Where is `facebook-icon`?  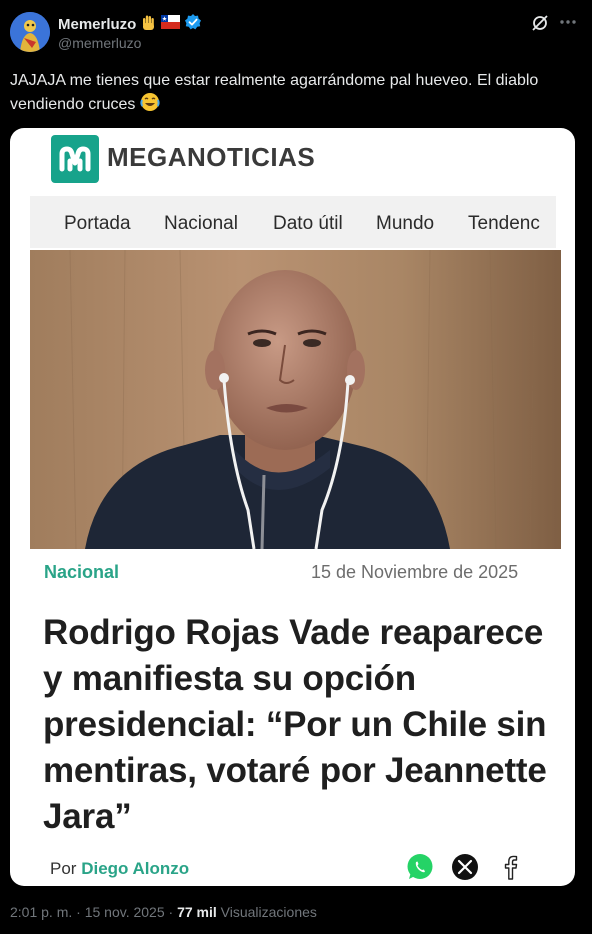 facebook-icon is located at coordinates (510, 867).